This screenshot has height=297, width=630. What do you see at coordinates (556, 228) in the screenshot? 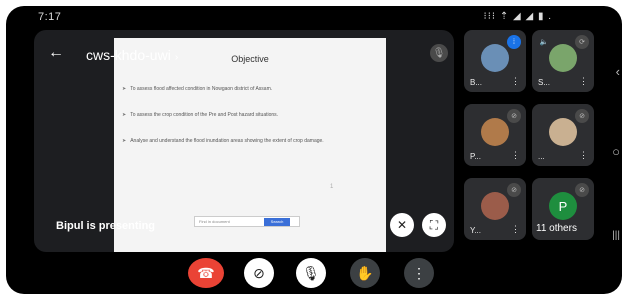
I see `others-count: 11 others` at bounding box center [556, 228].